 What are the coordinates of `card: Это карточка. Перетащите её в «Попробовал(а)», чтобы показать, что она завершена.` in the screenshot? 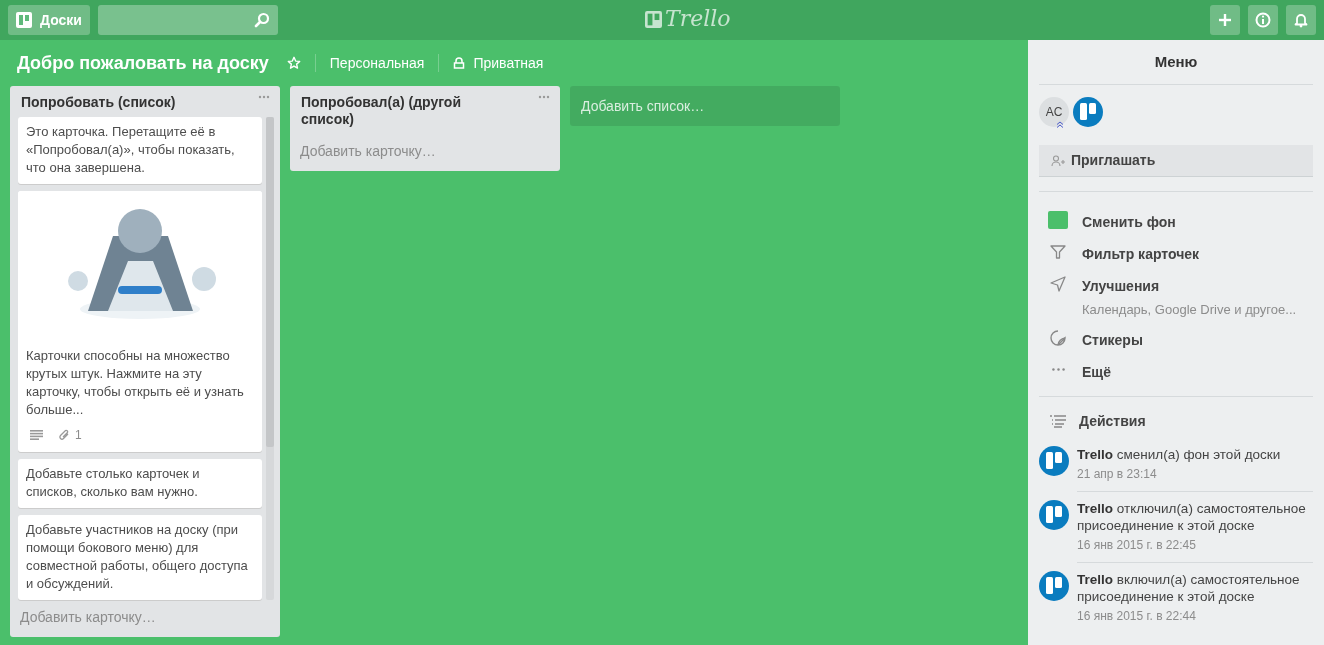 It's located at (140, 150).